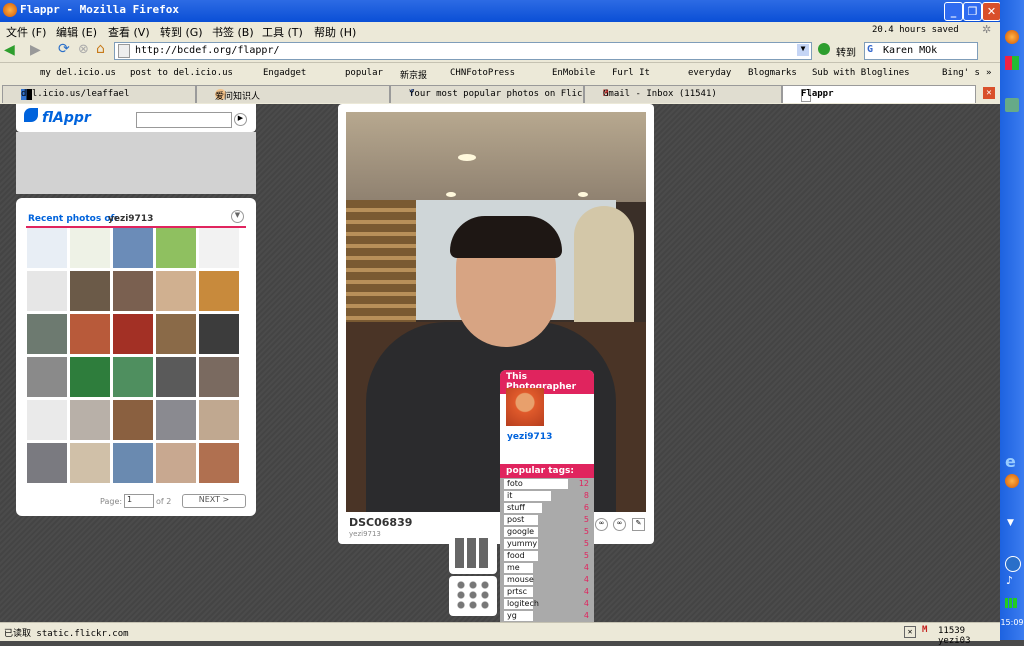 This screenshot has width=1024, height=646. Describe the element at coordinates (214, 501) in the screenshot. I see `next-page-button: NEXT >` at that location.